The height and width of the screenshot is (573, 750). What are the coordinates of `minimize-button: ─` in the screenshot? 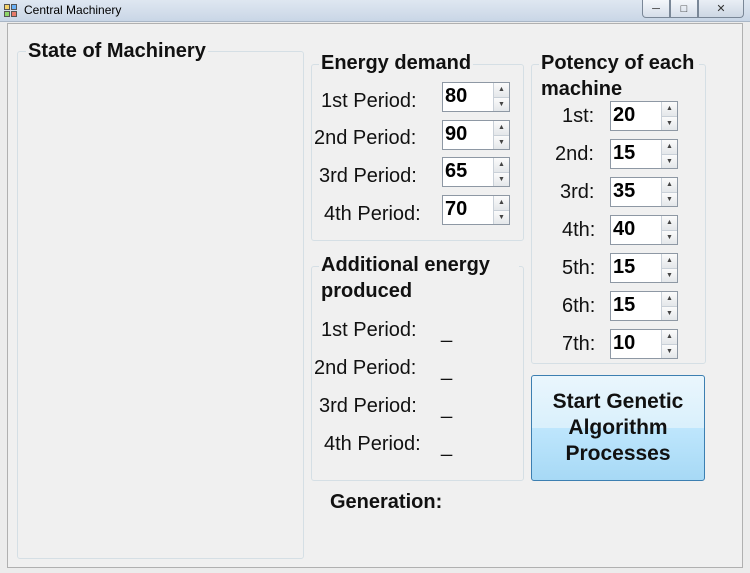 It's located at (656, 9).